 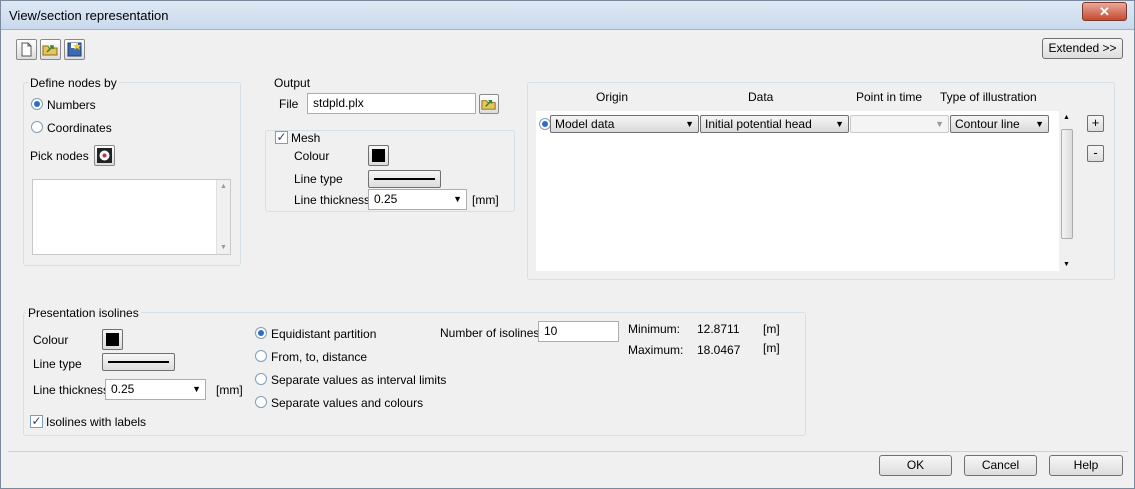 What do you see at coordinates (71, 105) in the screenshot?
I see `numbers-label: Numbers` at bounding box center [71, 105].